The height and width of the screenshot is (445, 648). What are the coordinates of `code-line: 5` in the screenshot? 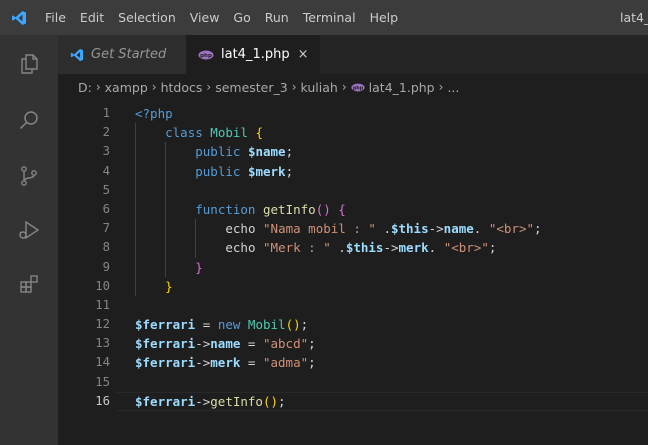 It's located at (353, 190).